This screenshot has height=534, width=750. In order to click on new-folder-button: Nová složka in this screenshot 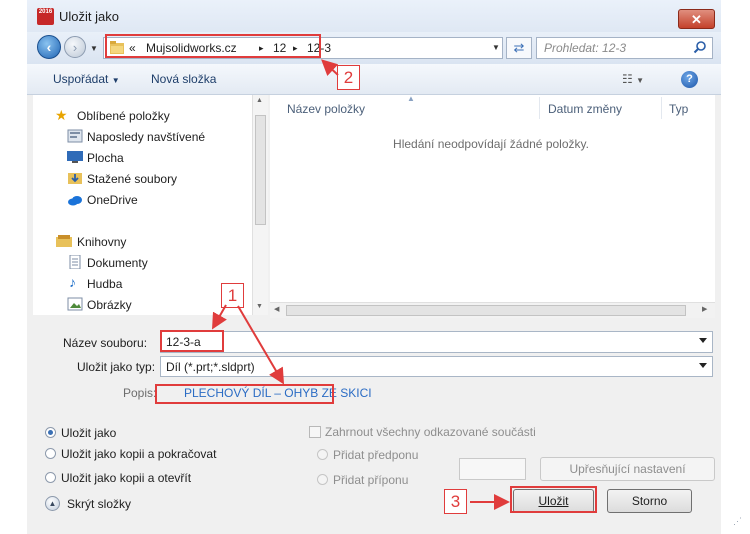, I will do `click(183, 79)`.